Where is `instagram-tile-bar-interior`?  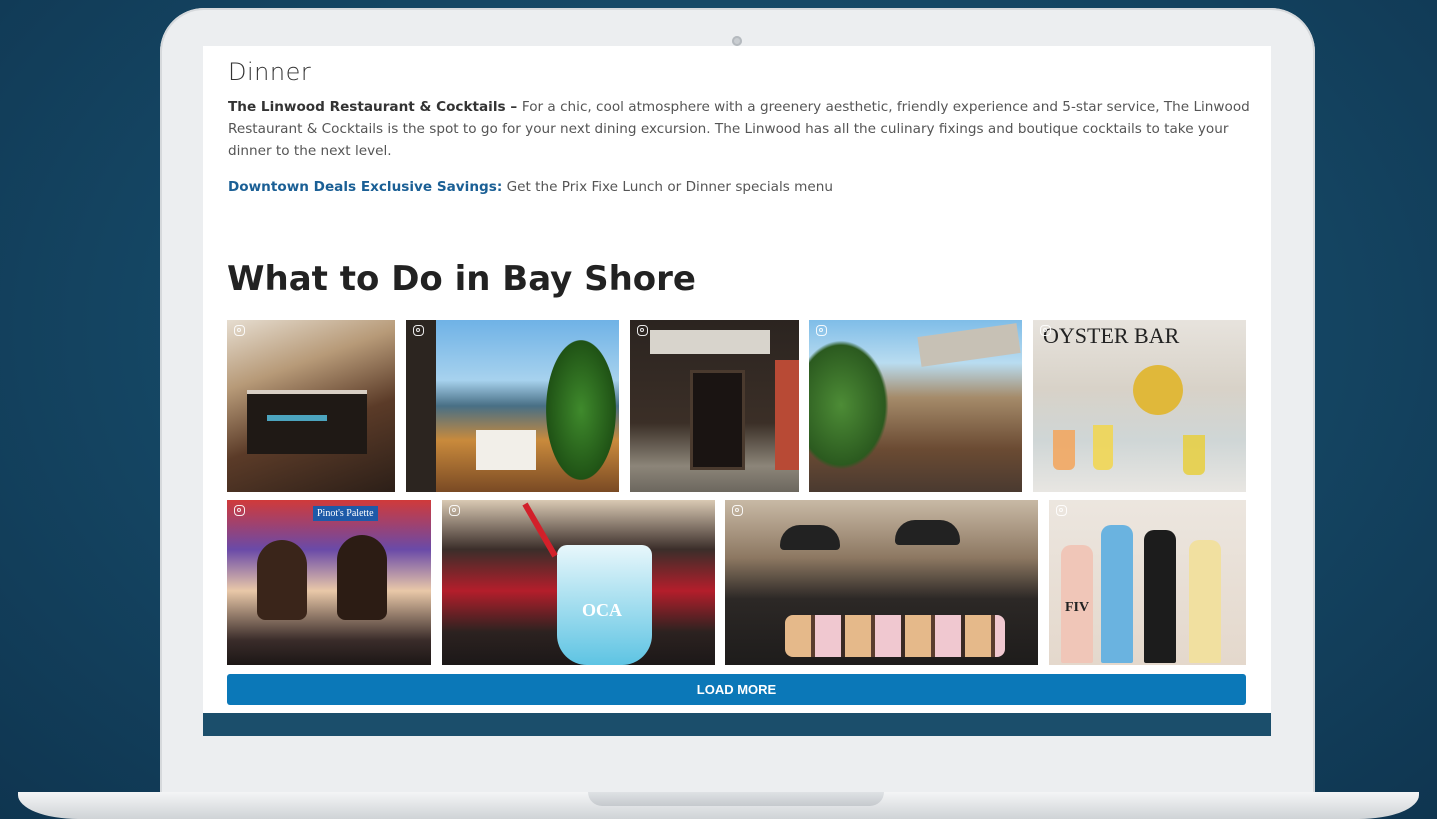
instagram-tile-bar-interior is located at coordinates (311, 406).